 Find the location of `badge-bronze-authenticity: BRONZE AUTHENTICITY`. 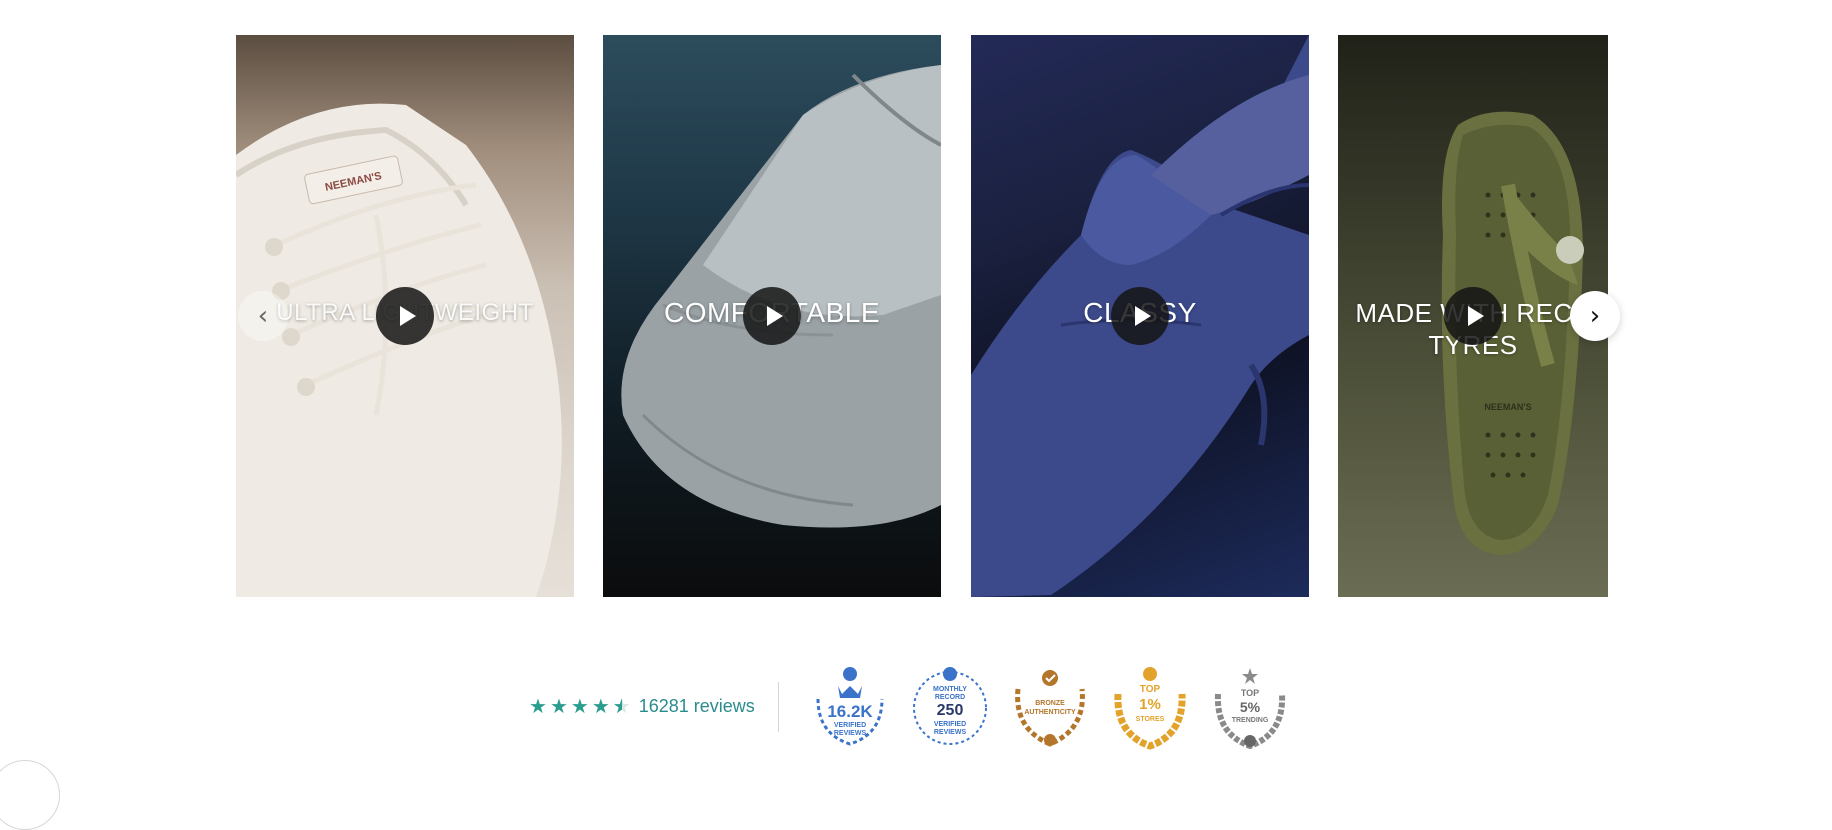

badge-bronze-authenticity: BRONZE AUTHENTICITY is located at coordinates (1050, 707).